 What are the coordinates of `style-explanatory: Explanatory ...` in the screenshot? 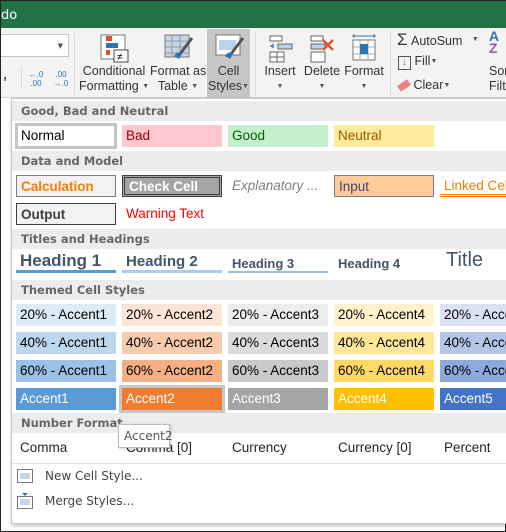 It's located at (278, 186).